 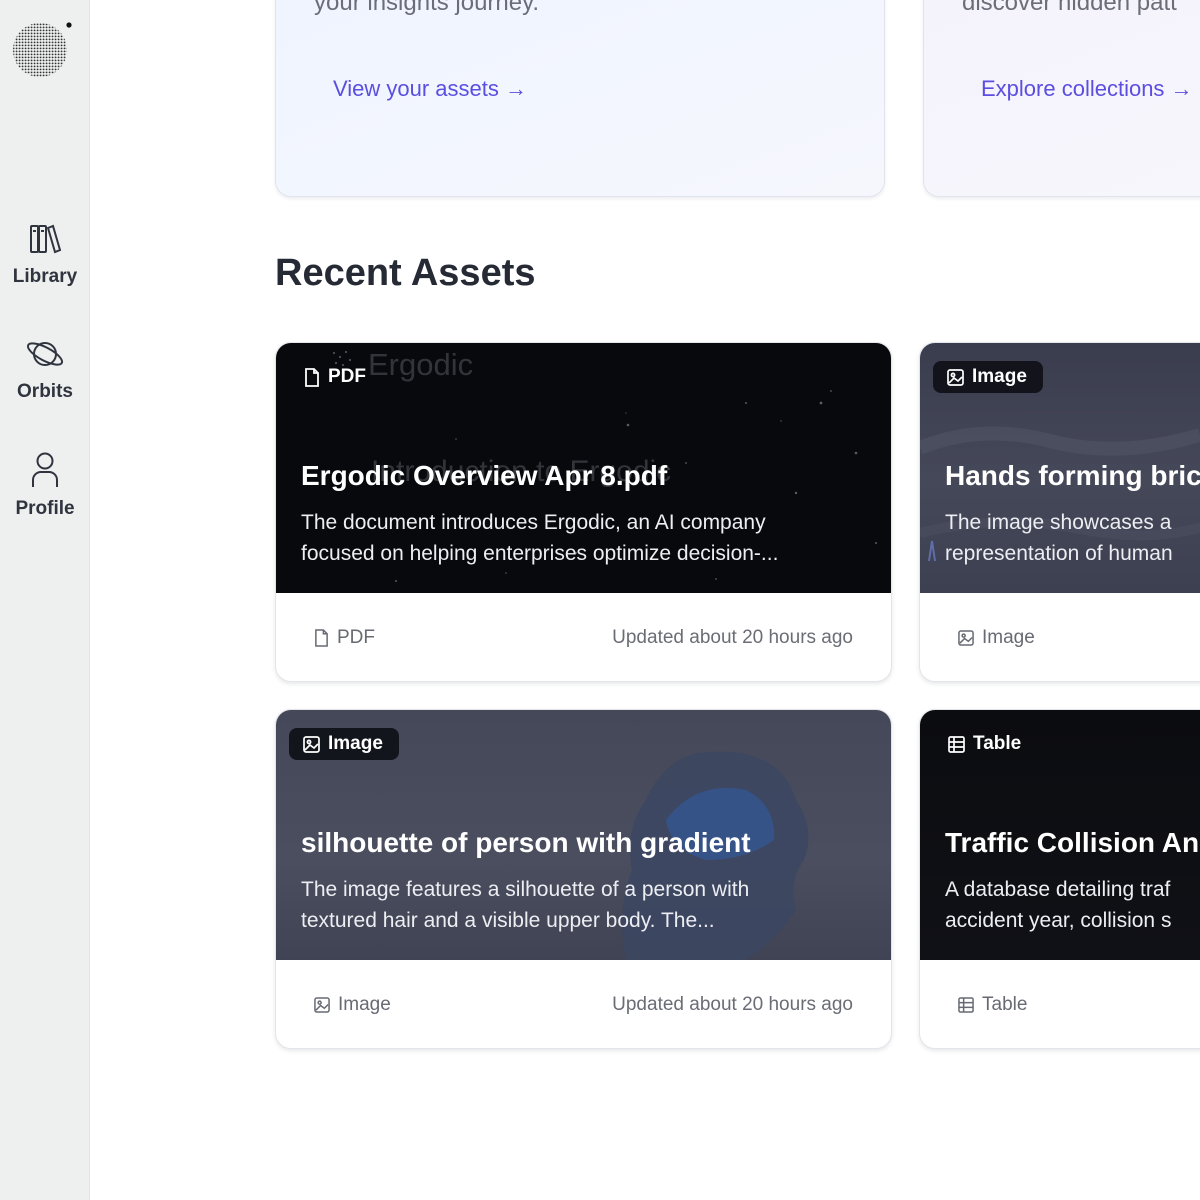 I want to click on hero-brand-text: Ergodic, so click(x=421, y=364).